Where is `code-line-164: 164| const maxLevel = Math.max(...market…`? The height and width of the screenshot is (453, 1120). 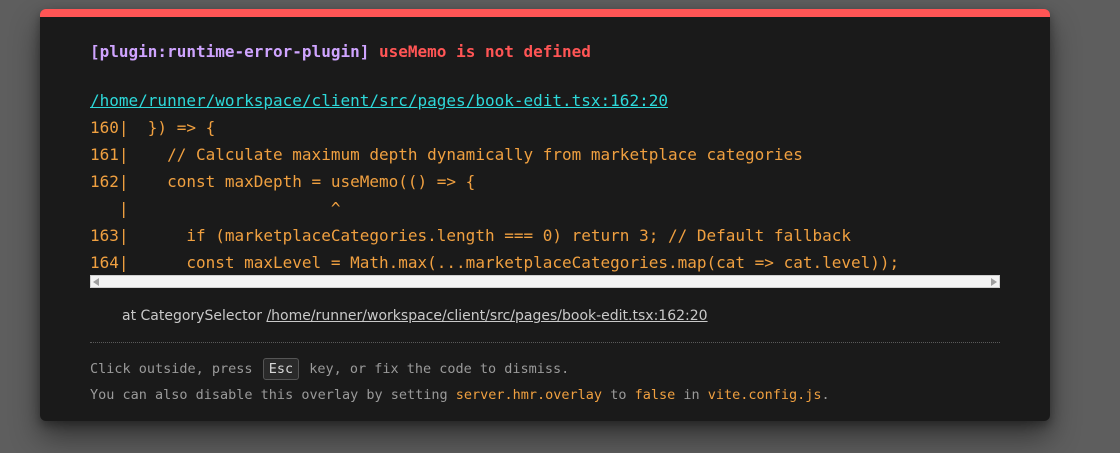 code-line-164: 164| const maxLevel = Math.max(...market… is located at coordinates (495, 262).